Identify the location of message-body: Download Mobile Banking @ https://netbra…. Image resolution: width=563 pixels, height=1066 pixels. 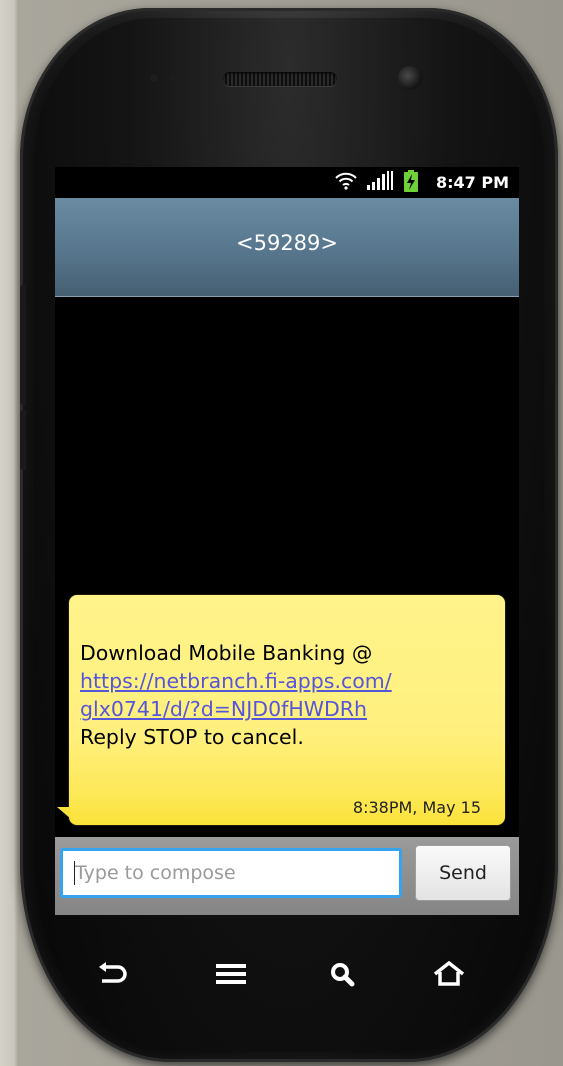
(290, 695).